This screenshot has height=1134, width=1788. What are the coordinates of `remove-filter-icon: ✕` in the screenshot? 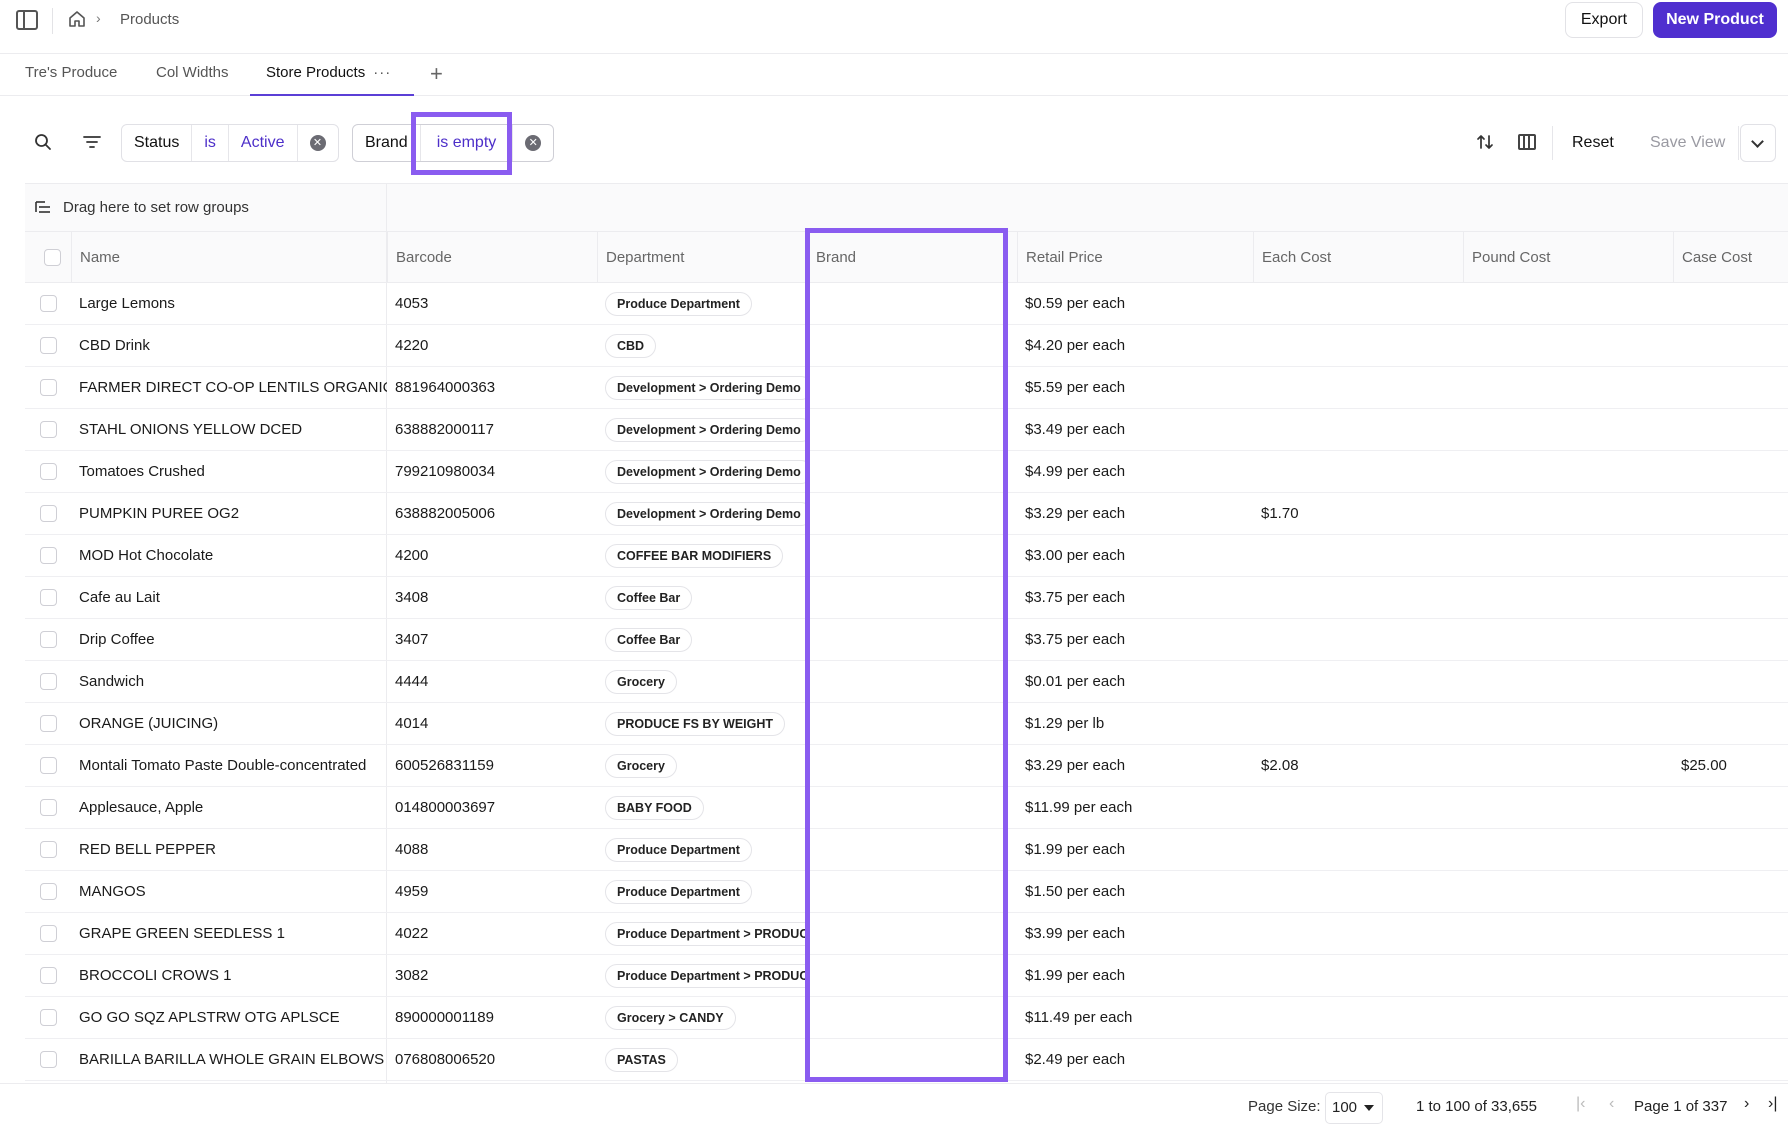 It's located at (533, 143).